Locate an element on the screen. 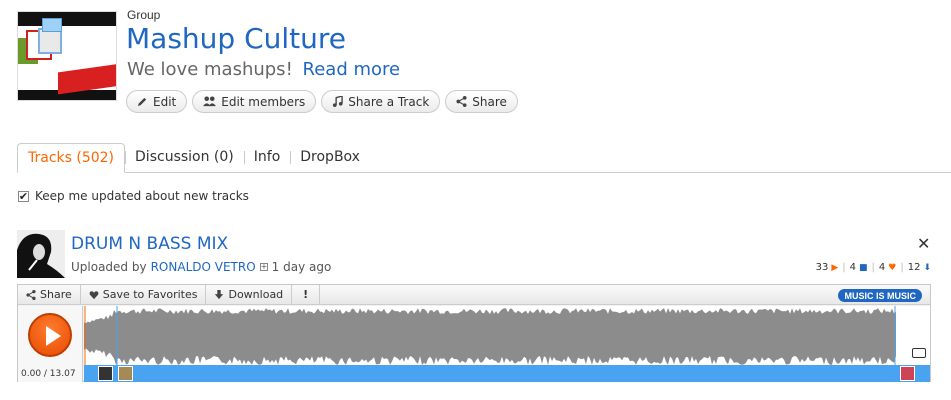 The height and width of the screenshot is (400, 951). uploaded-by-label: Uploaded by is located at coordinates (109, 267).